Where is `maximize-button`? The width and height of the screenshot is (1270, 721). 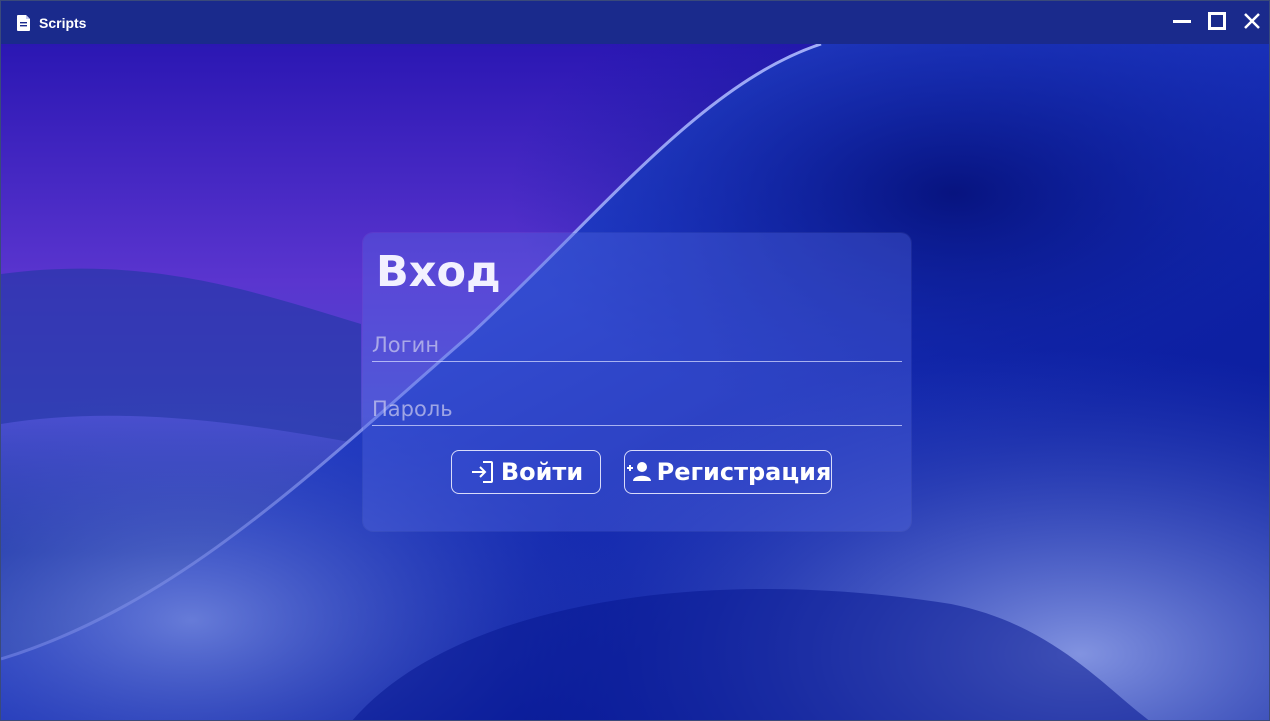 maximize-button is located at coordinates (1216, 22).